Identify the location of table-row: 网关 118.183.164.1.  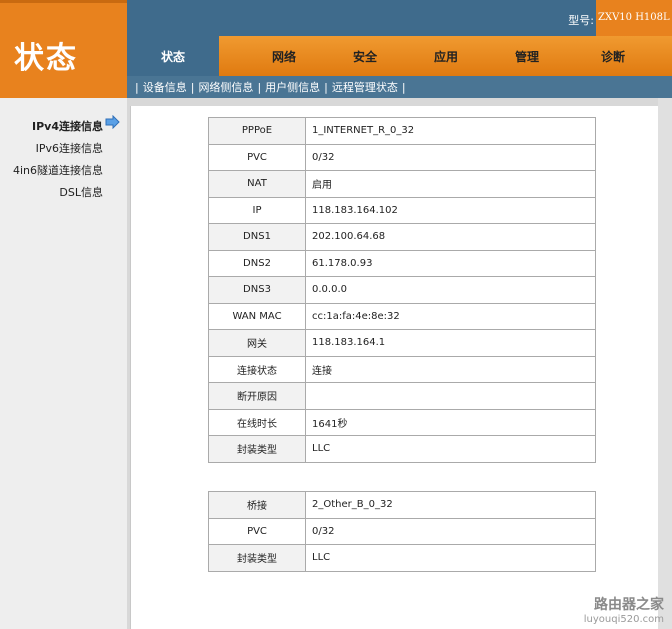
(402, 343).